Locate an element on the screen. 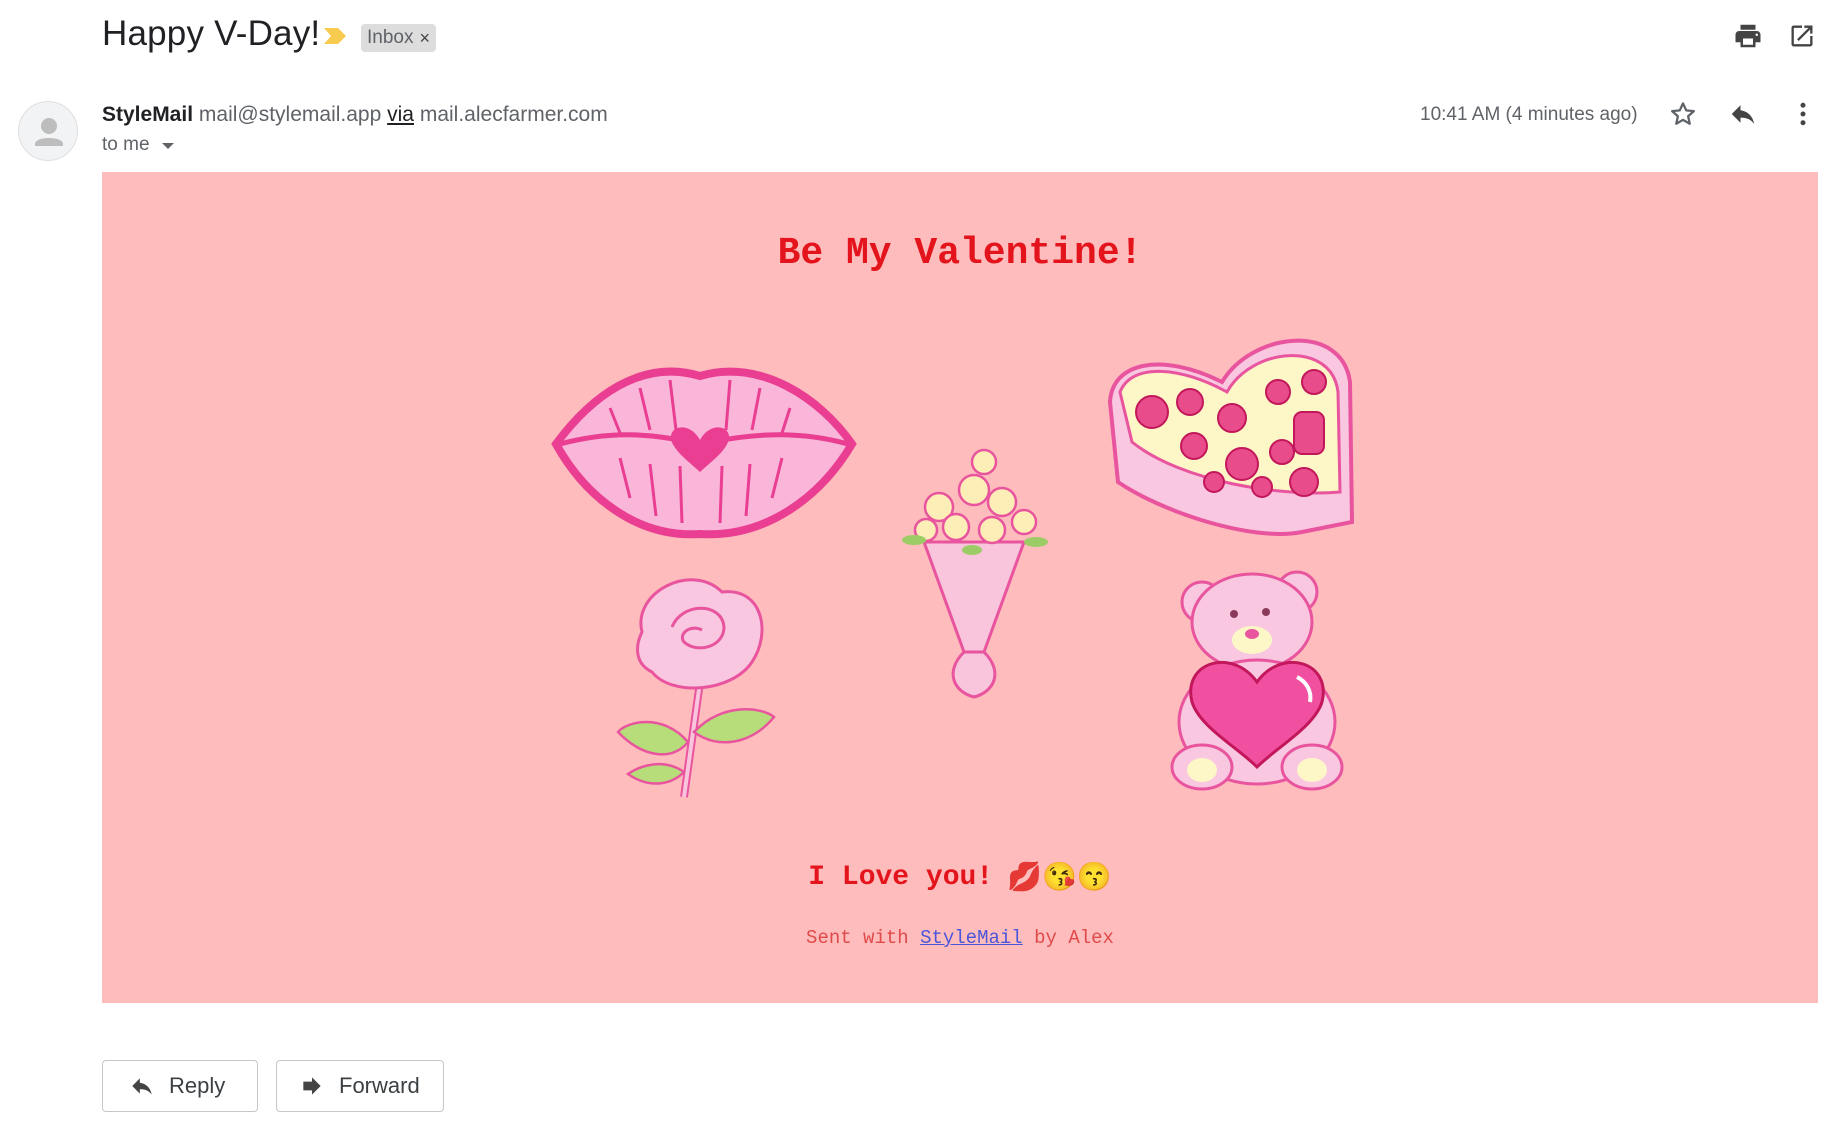  inbox-label-chip: Inbox × is located at coordinates (398, 38).